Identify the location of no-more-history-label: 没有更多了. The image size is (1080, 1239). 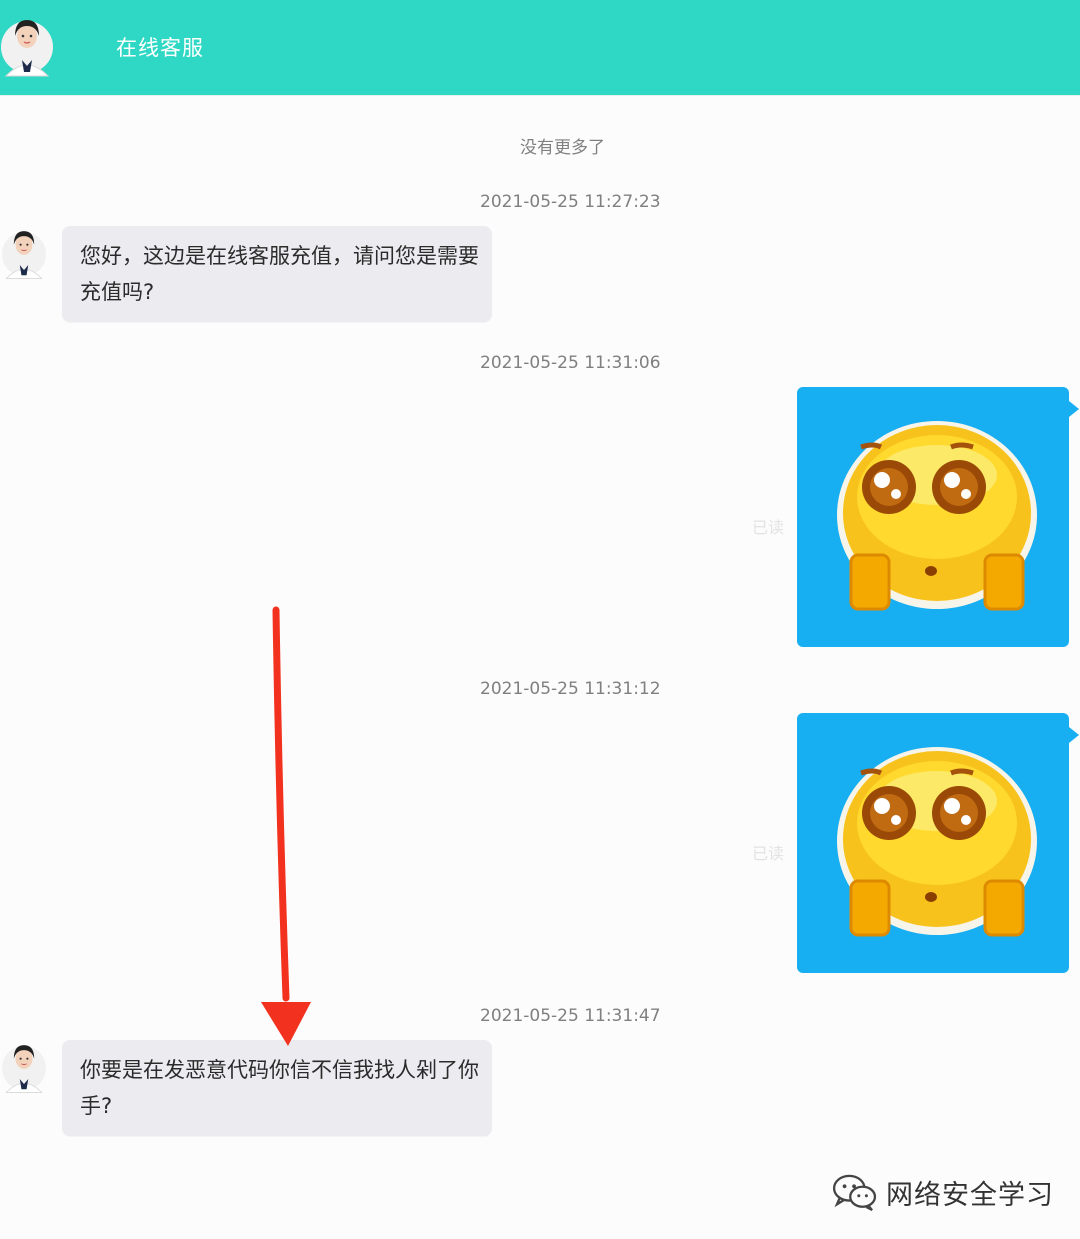
(562, 145).